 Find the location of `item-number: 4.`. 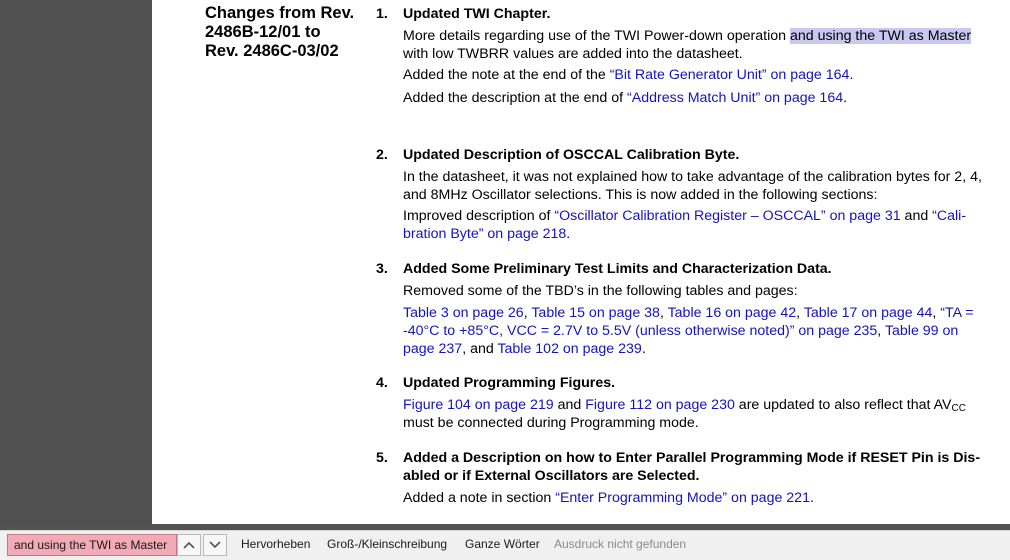

item-number: 4. is located at coordinates (382, 383).